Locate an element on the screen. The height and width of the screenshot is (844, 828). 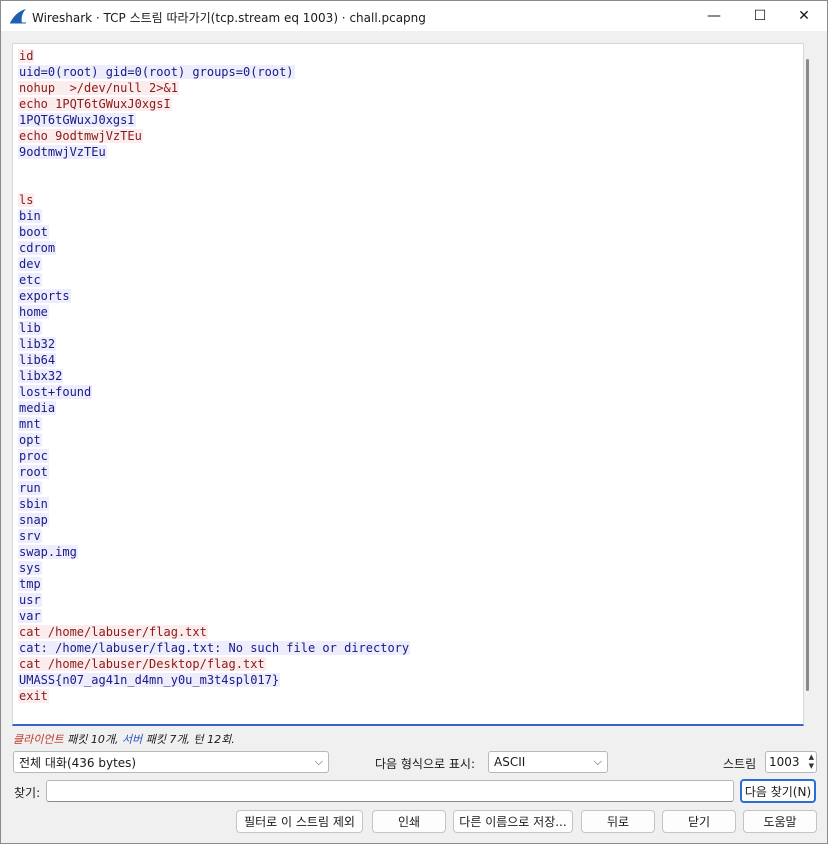
spin-arrows-icon: ▲ ▼ is located at coordinates (811, 762).